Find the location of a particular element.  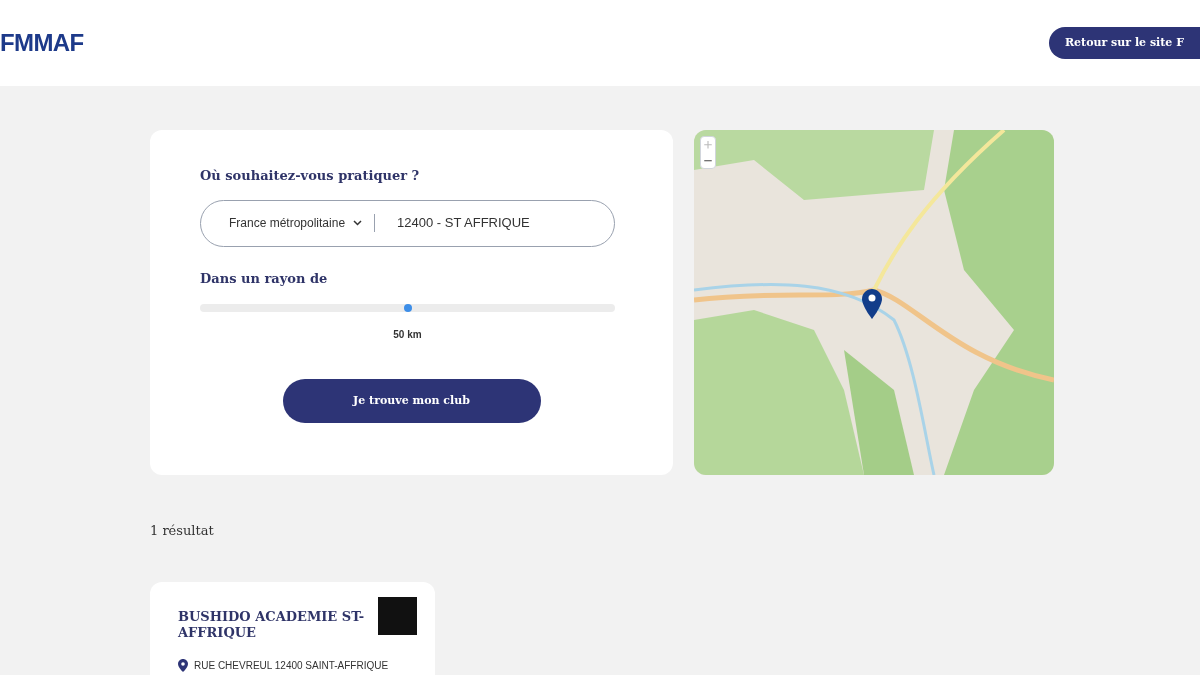

location-pin-icon is located at coordinates (183, 665).